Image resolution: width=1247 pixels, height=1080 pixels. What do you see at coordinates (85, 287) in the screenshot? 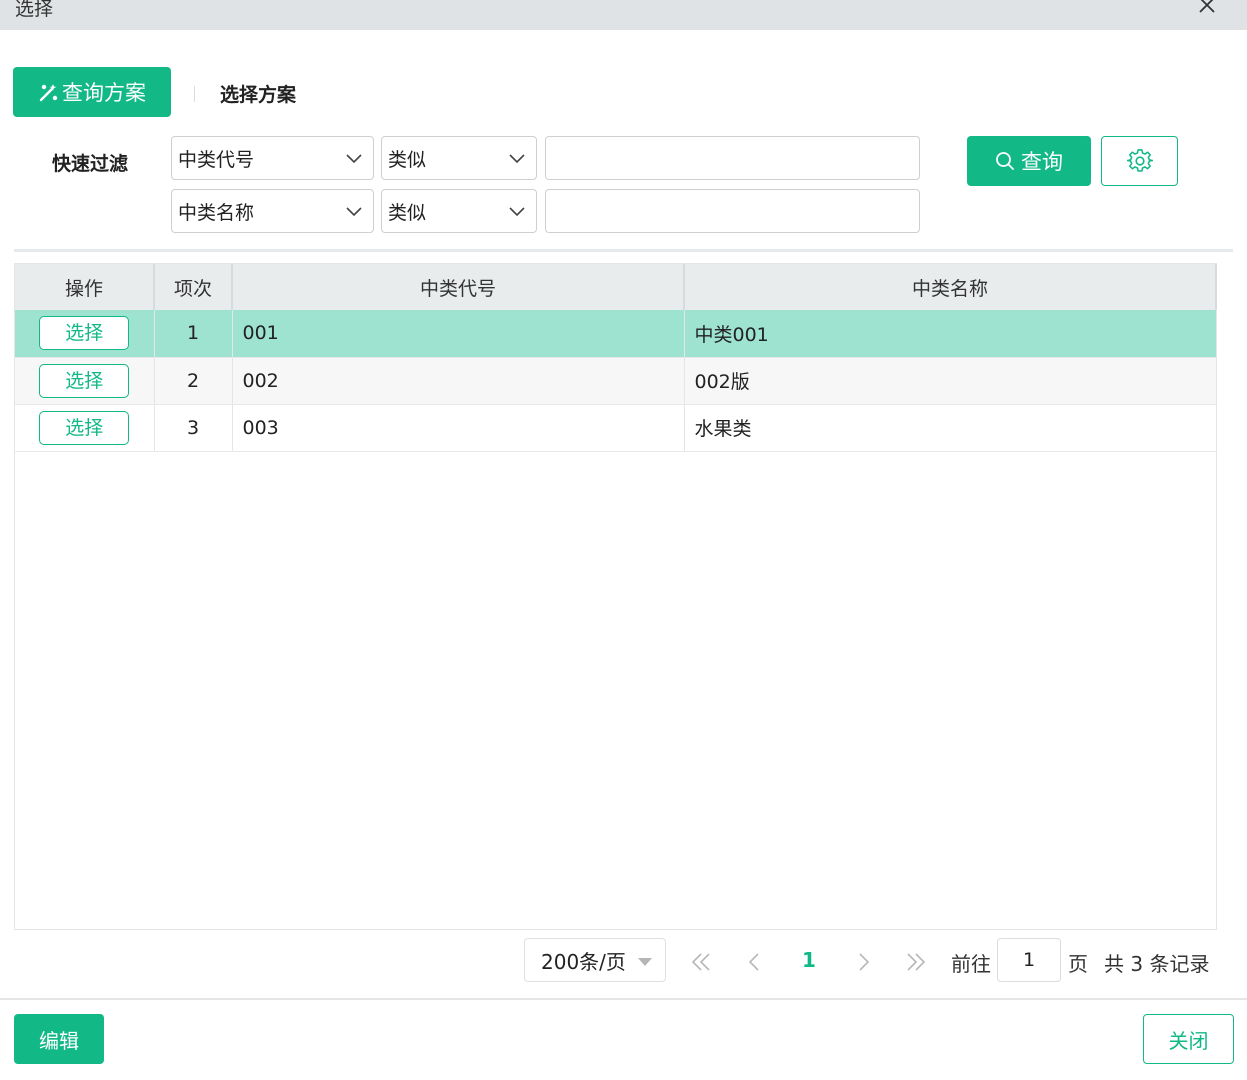
I see `column-header-action: 操作` at bounding box center [85, 287].